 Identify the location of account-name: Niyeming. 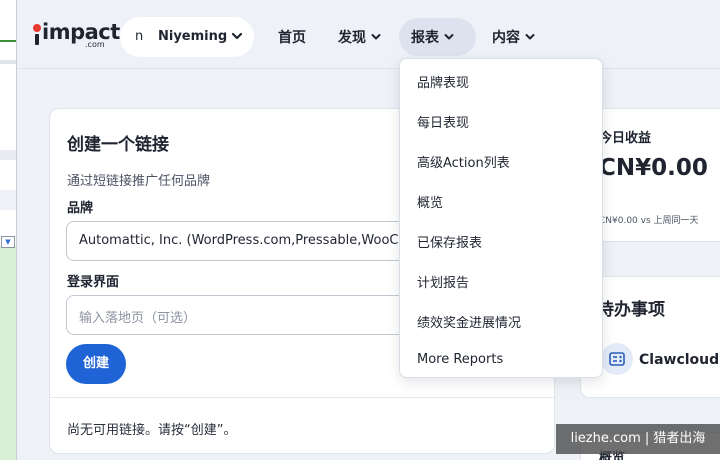
(193, 36).